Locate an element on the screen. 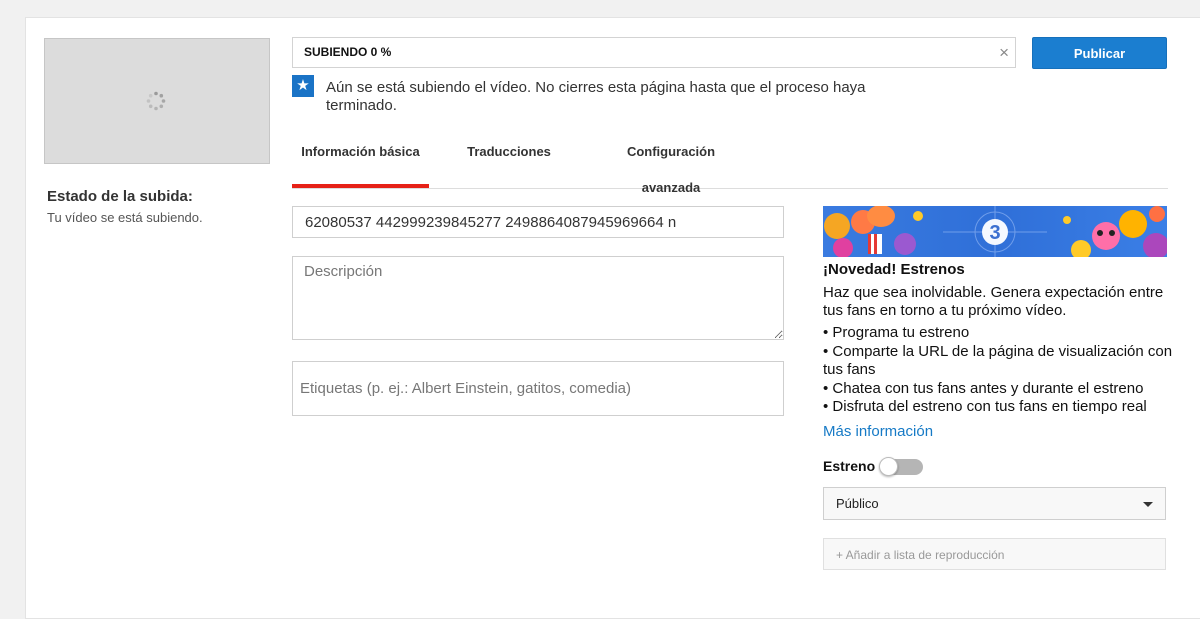 The width and height of the screenshot is (1200, 619). tab-basic-info: Información básica is located at coordinates (360, 161).